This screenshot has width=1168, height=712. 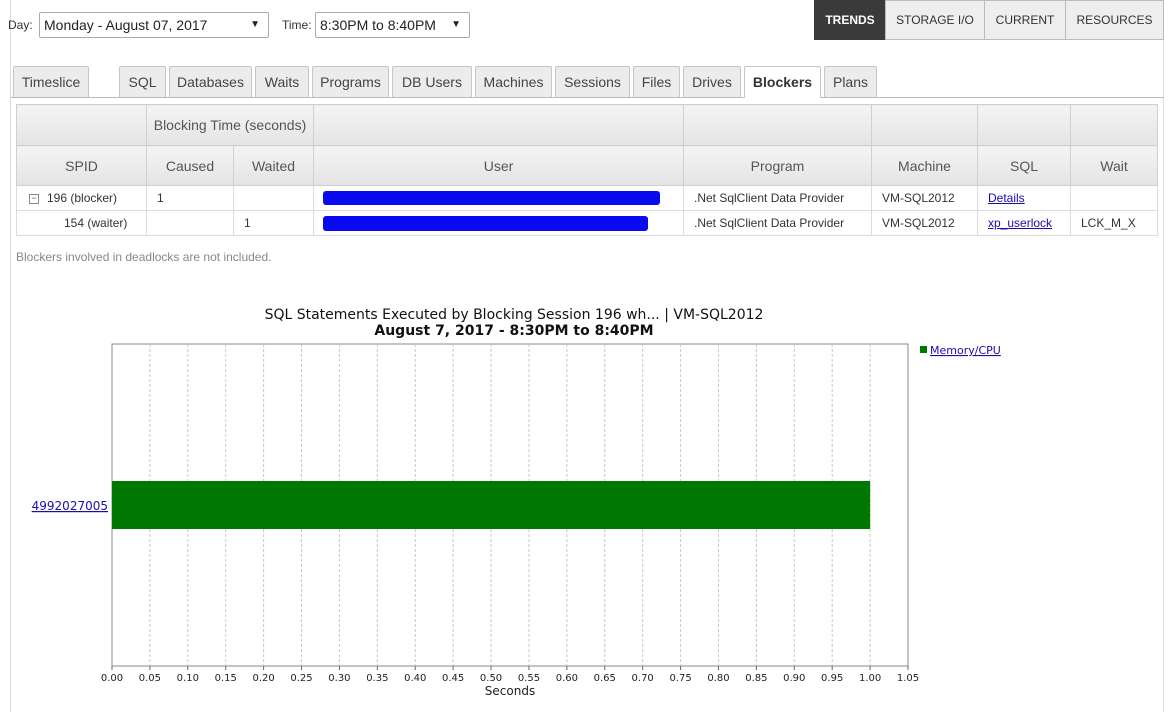 What do you see at coordinates (377, 678) in the screenshot?
I see `x-tick-label: 0.35` at bounding box center [377, 678].